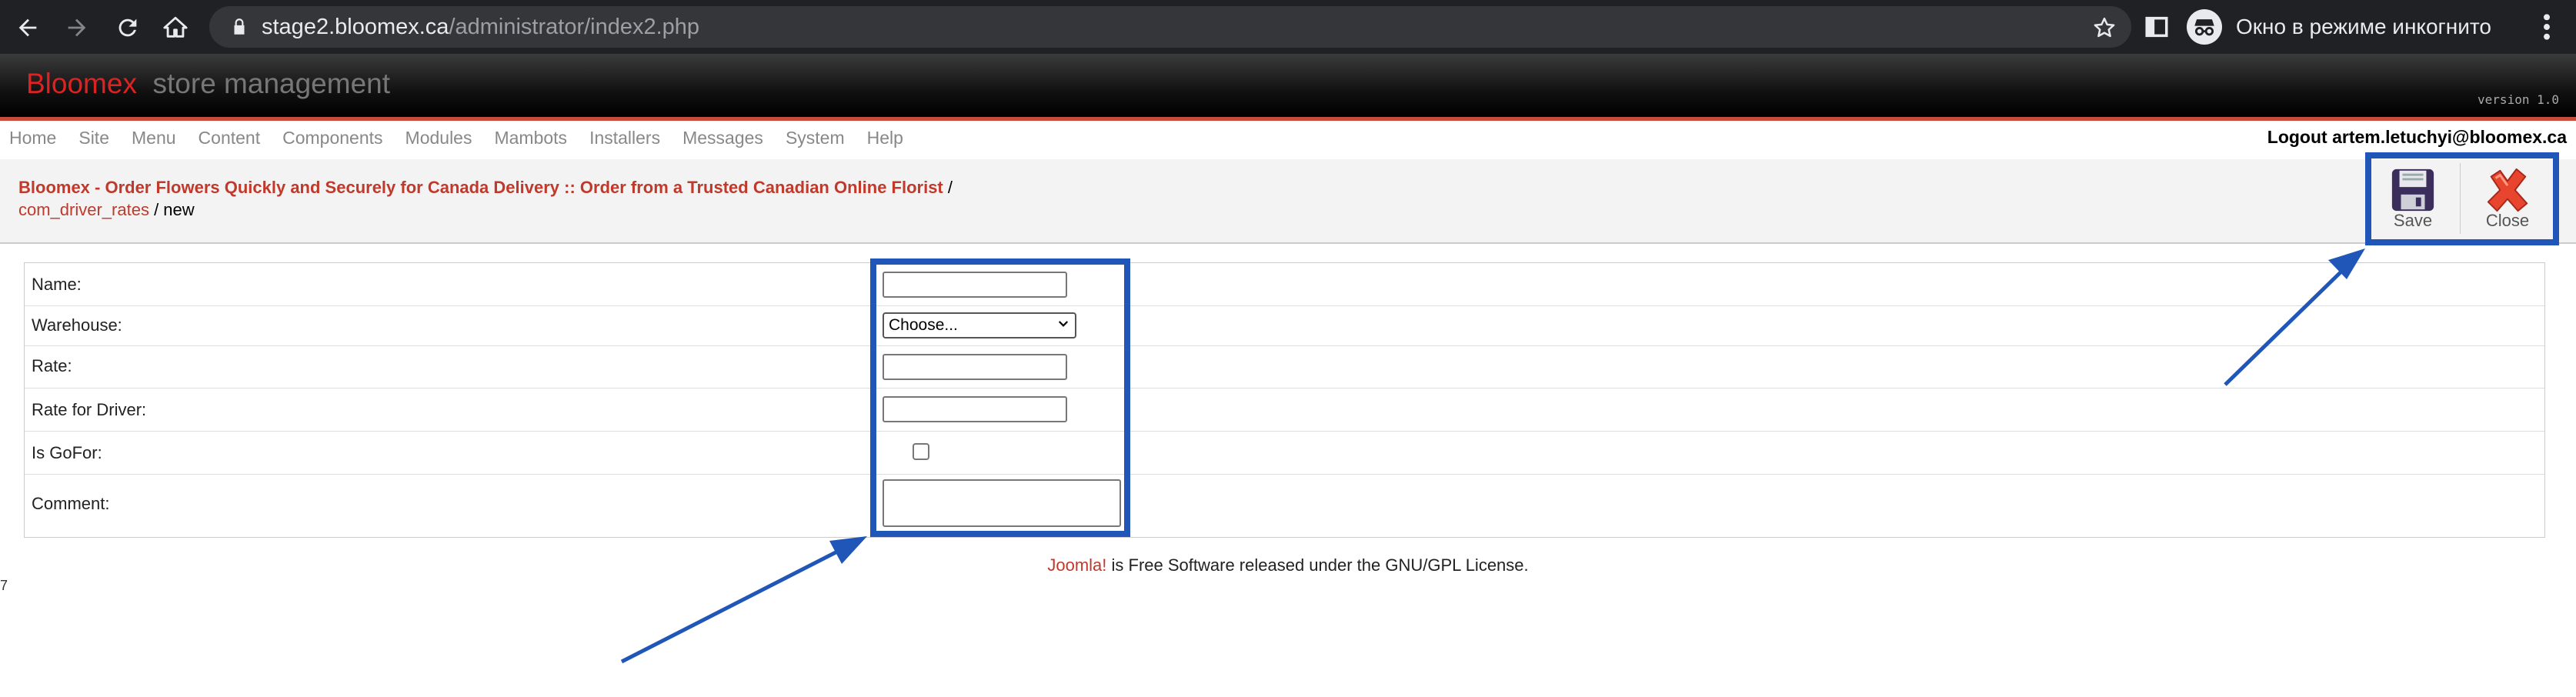 This screenshot has height=697, width=2576. I want to click on rate-label: Rate:, so click(52, 365).